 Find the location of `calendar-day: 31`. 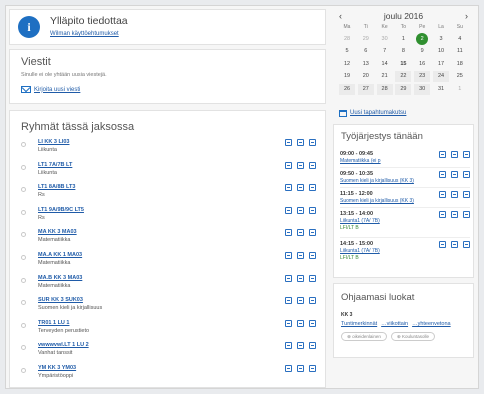

calendar-day: 31 is located at coordinates (441, 89).